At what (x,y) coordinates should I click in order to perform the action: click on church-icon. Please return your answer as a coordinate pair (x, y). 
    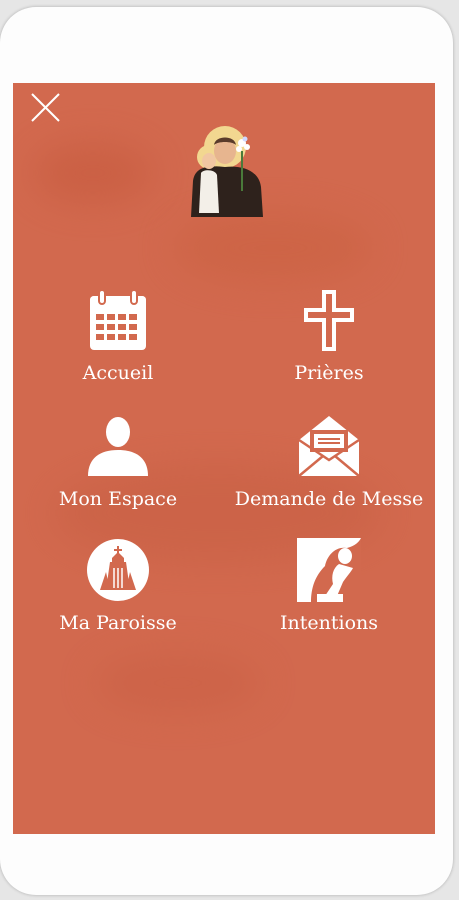
    Looking at the image, I should click on (118, 570).